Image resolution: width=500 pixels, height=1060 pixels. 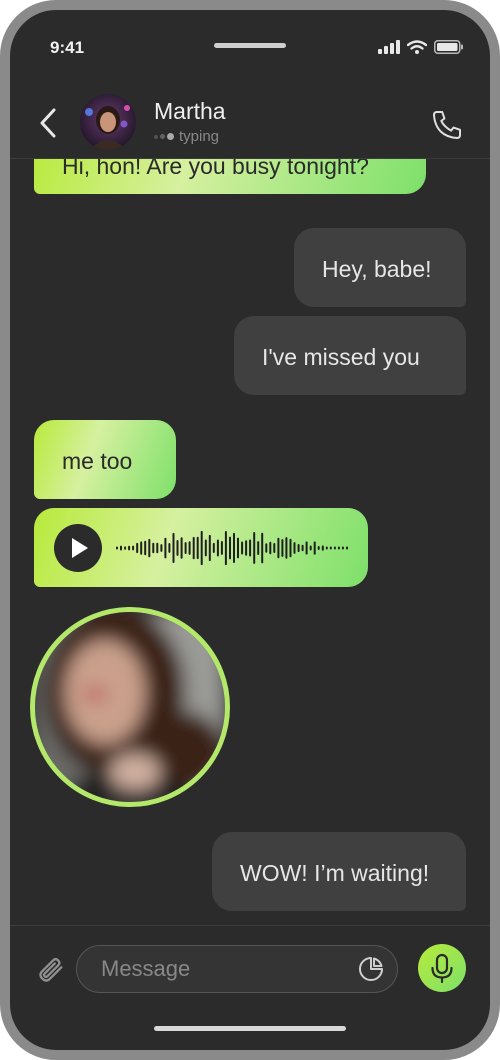 What do you see at coordinates (448, 47) in the screenshot?
I see `battery-icon` at bounding box center [448, 47].